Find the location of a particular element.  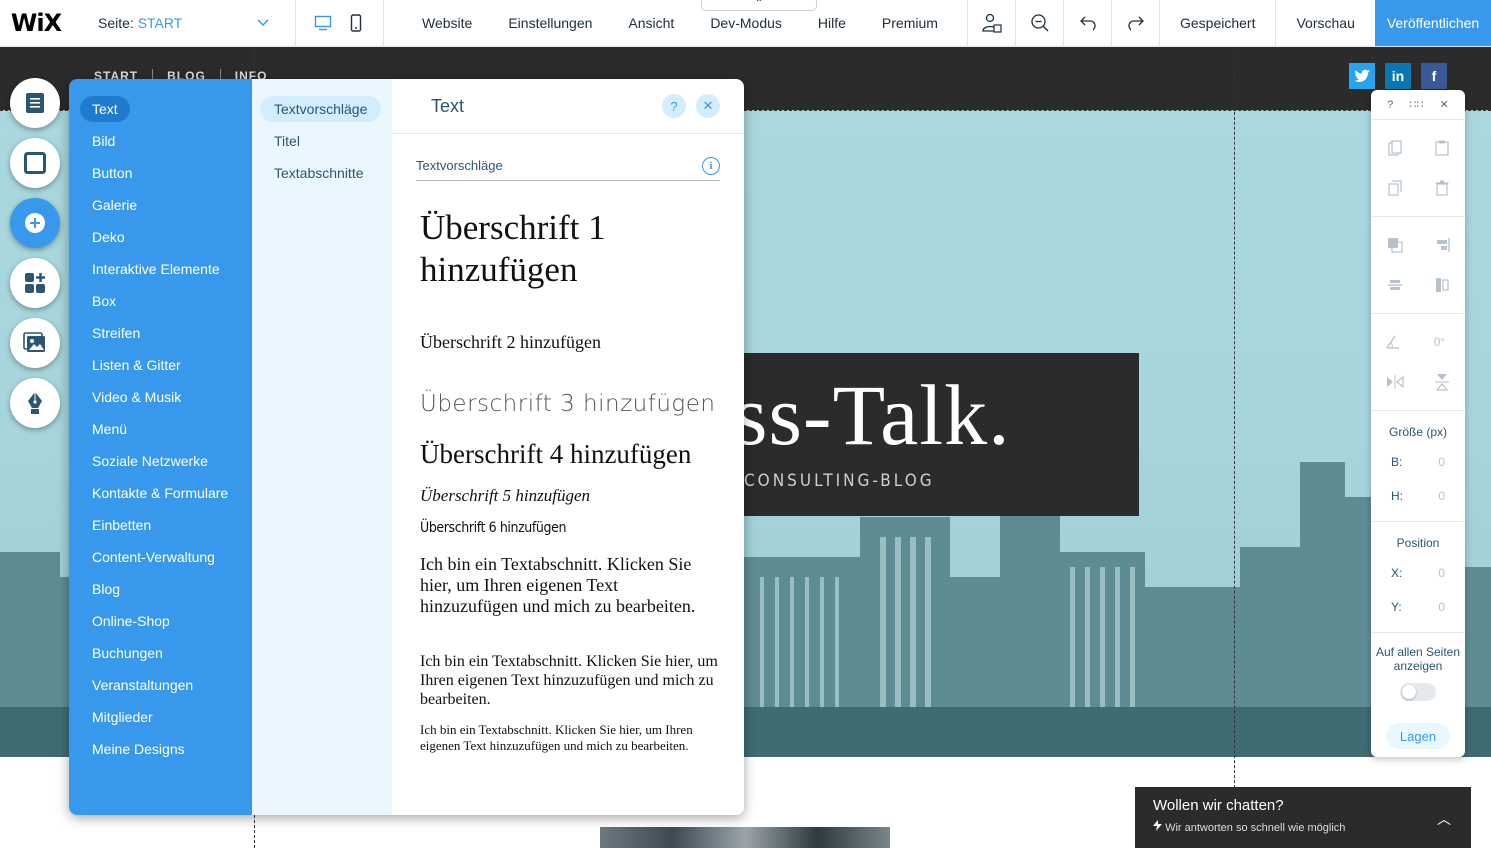

x-field: X: 0 is located at coordinates (1418, 573).